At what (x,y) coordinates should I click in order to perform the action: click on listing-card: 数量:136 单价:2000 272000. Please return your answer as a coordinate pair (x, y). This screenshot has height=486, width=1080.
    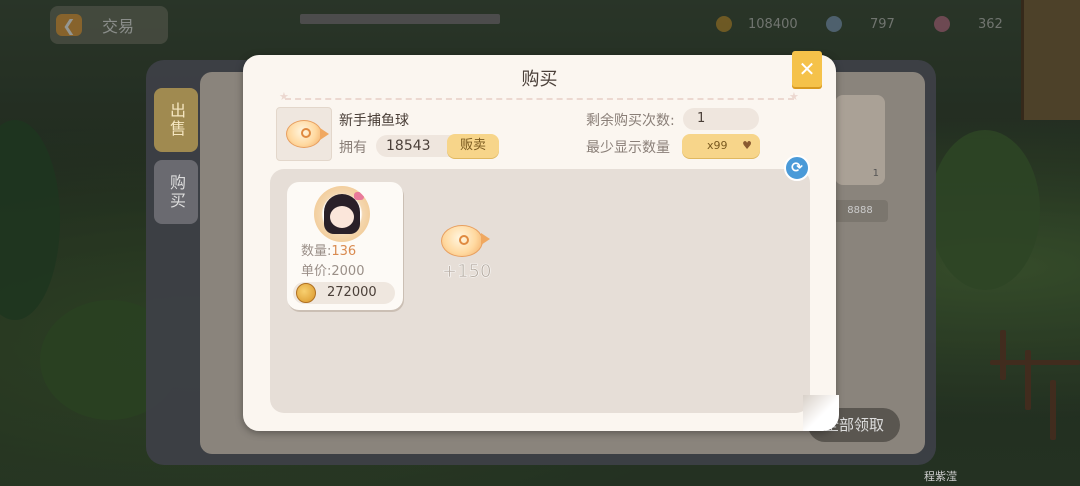
    Looking at the image, I should click on (345, 246).